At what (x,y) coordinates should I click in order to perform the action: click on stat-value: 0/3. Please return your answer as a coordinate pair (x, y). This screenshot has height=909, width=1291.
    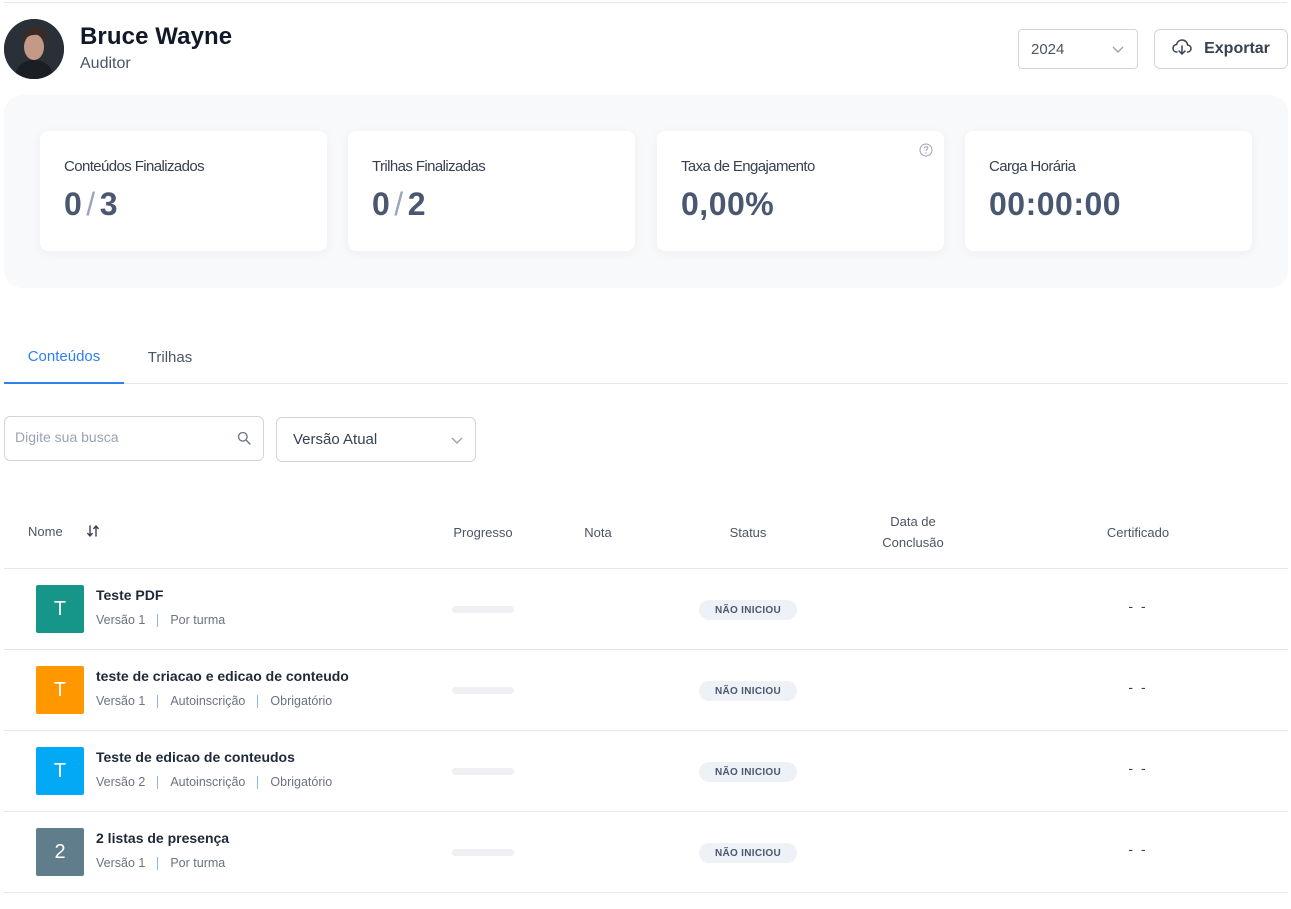
    Looking at the image, I should click on (91, 204).